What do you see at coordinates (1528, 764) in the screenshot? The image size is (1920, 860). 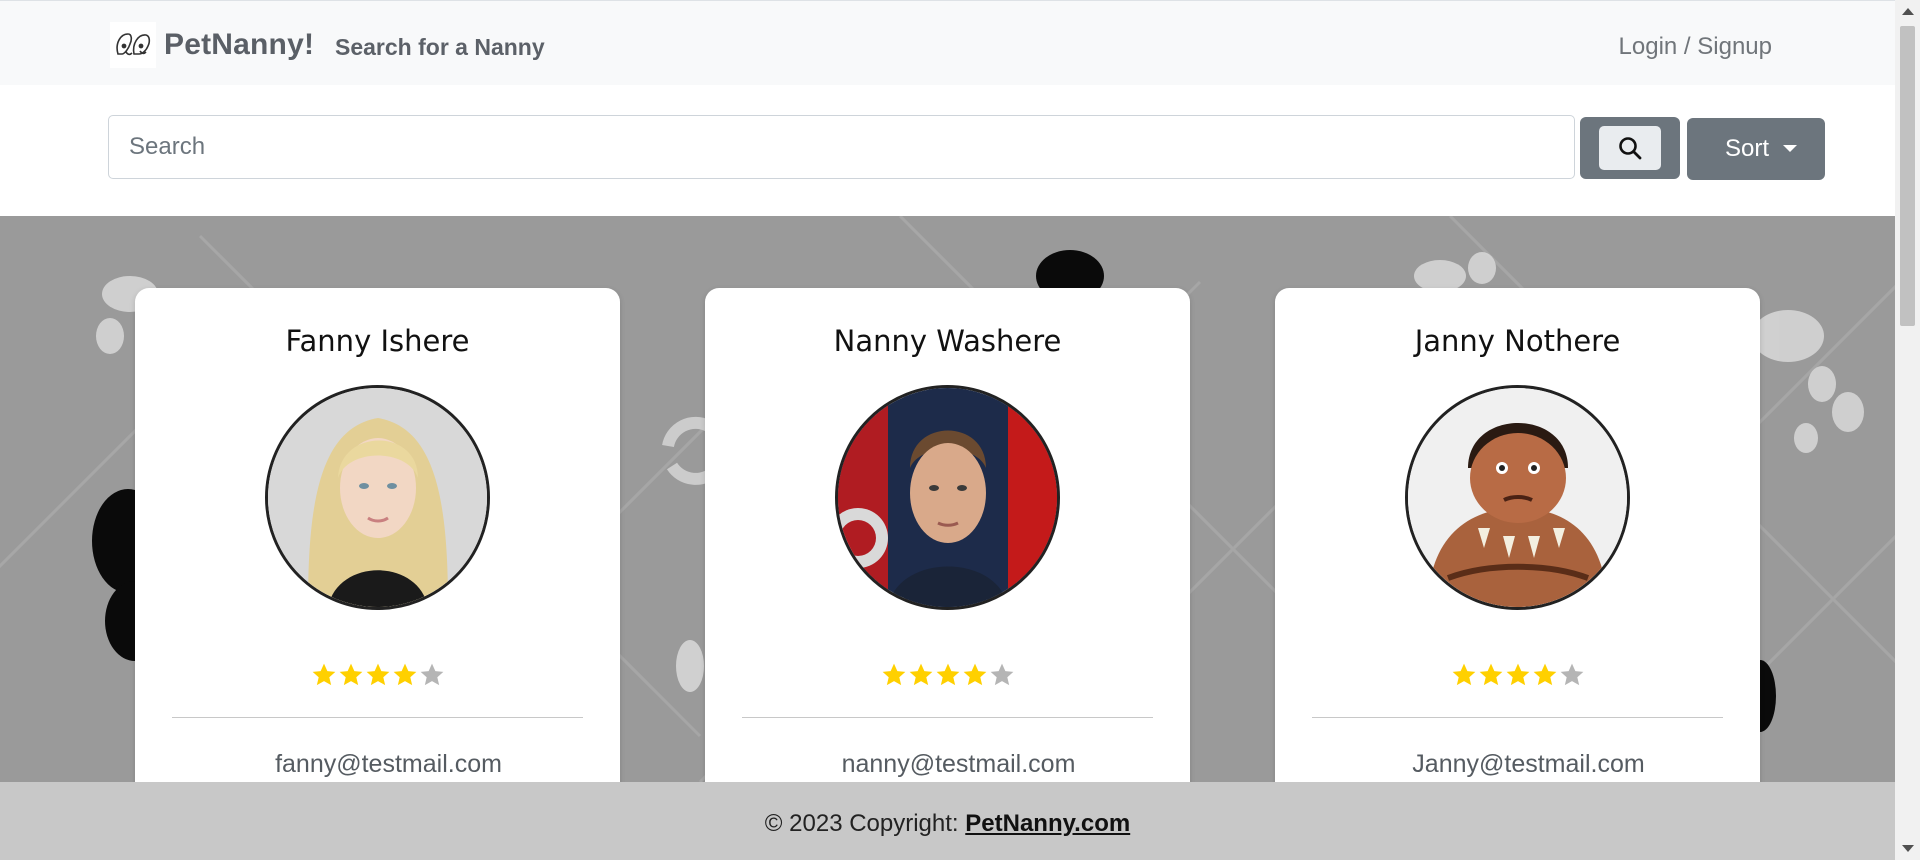 I see `nanny-email: Janny@testmail.com` at bounding box center [1528, 764].